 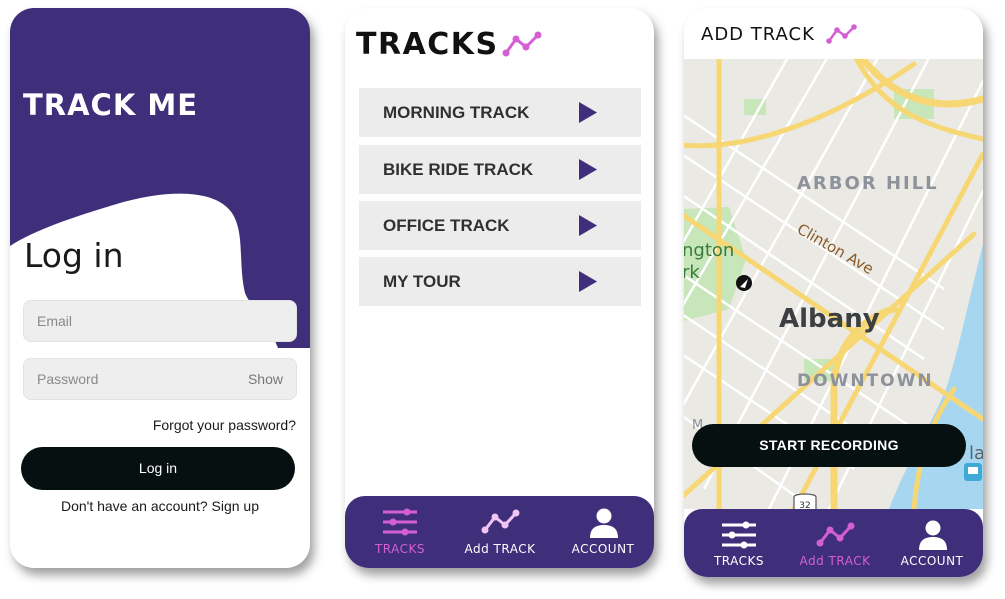 I want to click on route-shield-icon: 32, so click(x=805, y=501).